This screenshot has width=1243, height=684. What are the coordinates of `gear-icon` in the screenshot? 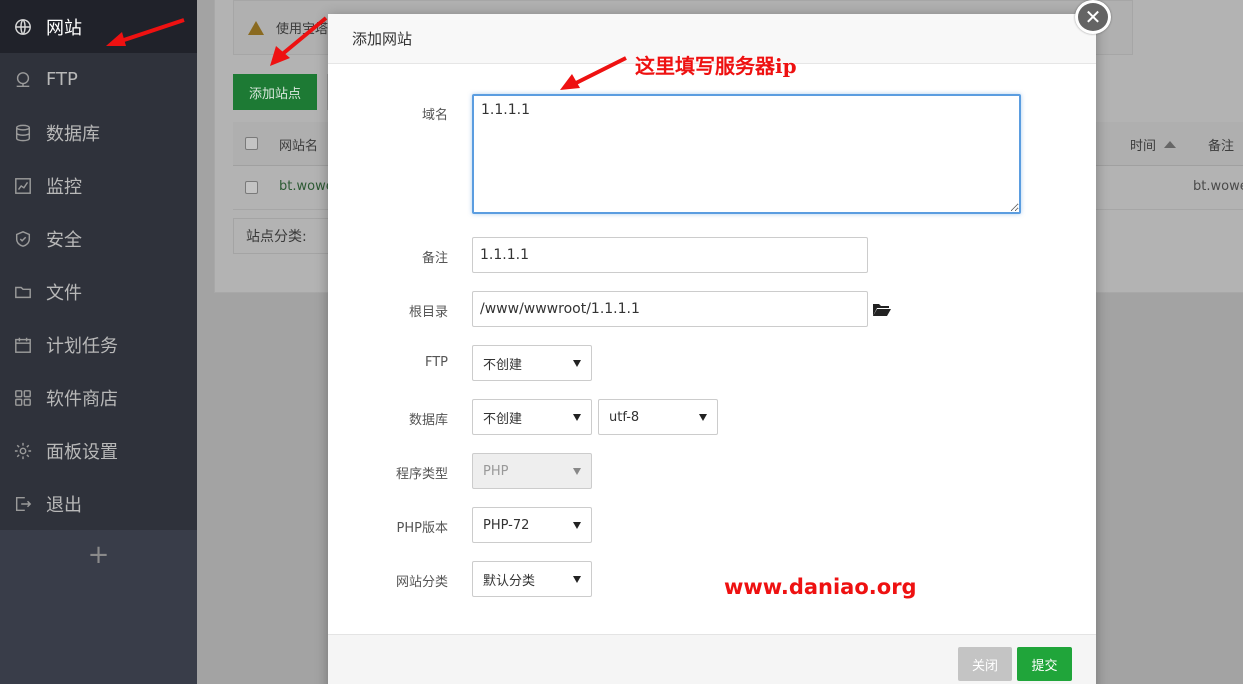 It's located at (23, 451).